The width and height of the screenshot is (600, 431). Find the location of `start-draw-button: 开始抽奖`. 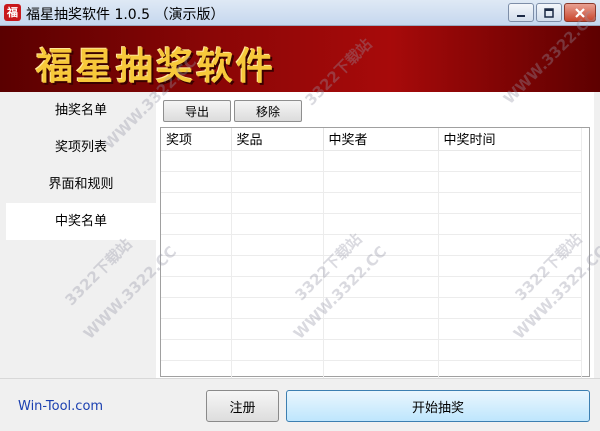

start-draw-button: 开始抽奖 is located at coordinates (438, 406).